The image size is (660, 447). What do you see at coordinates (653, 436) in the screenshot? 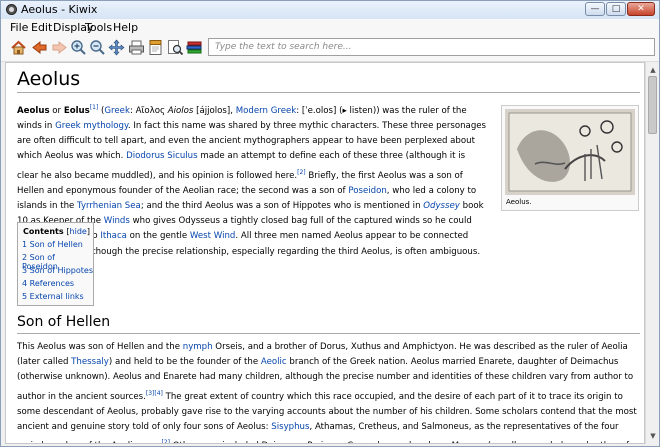
I see `scroll-down-arrow-icon: ▼` at bounding box center [653, 436].